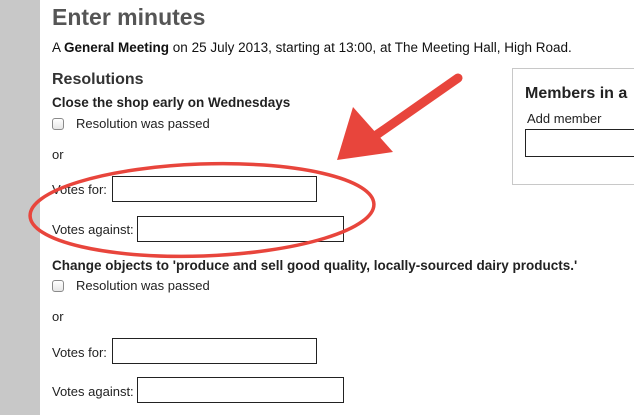 Image resolution: width=634 pixels, height=415 pixels. What do you see at coordinates (143, 285) in the screenshot?
I see `resolution-2-passed-label: Resolution was passed` at bounding box center [143, 285].